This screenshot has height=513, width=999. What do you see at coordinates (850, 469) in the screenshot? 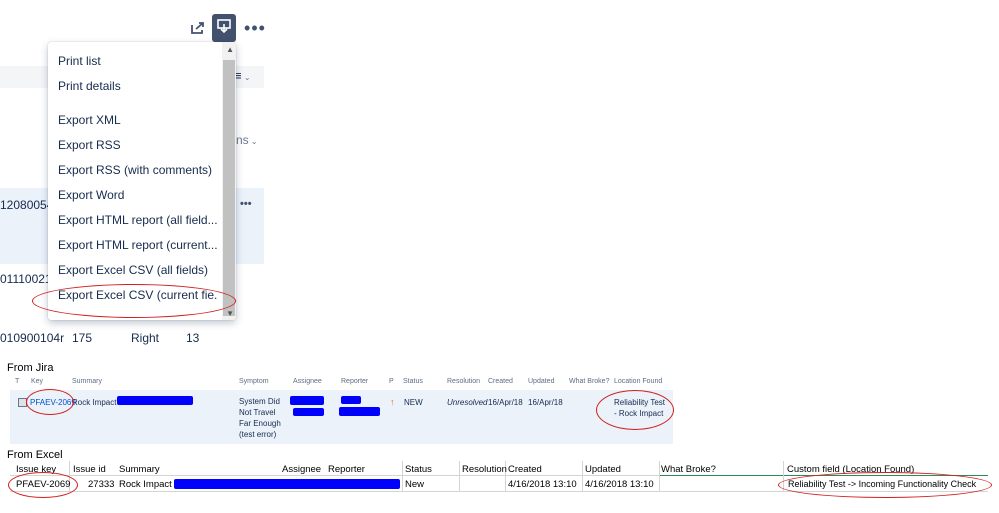
I see `excel-header-location-found: Custom field (Location Found)` at bounding box center [850, 469].